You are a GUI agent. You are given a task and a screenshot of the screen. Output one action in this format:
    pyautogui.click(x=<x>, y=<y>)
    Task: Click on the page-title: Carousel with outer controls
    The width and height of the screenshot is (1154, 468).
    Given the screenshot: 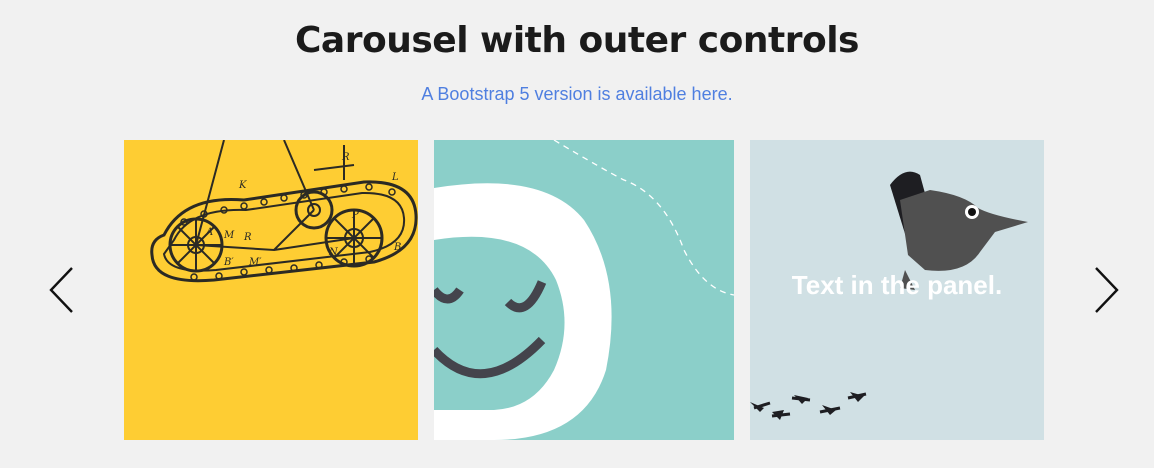 What is the action you would take?
    pyautogui.click(x=577, y=40)
    